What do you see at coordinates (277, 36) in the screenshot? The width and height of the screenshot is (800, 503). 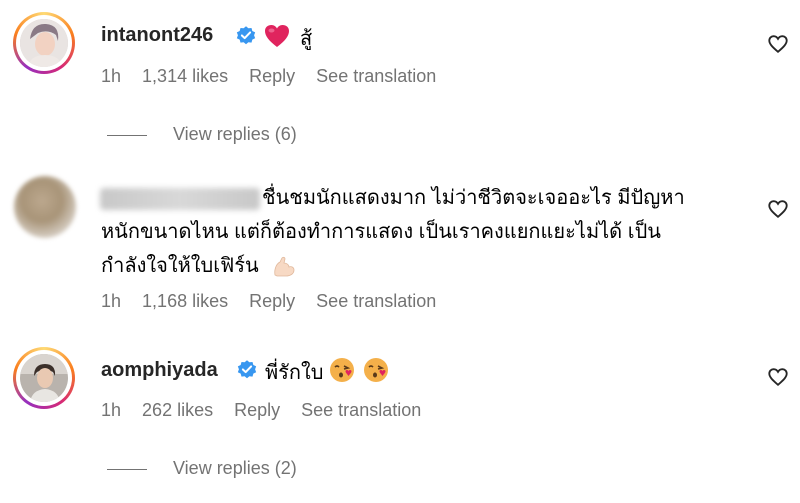 I see `heart-emoji-icon` at bounding box center [277, 36].